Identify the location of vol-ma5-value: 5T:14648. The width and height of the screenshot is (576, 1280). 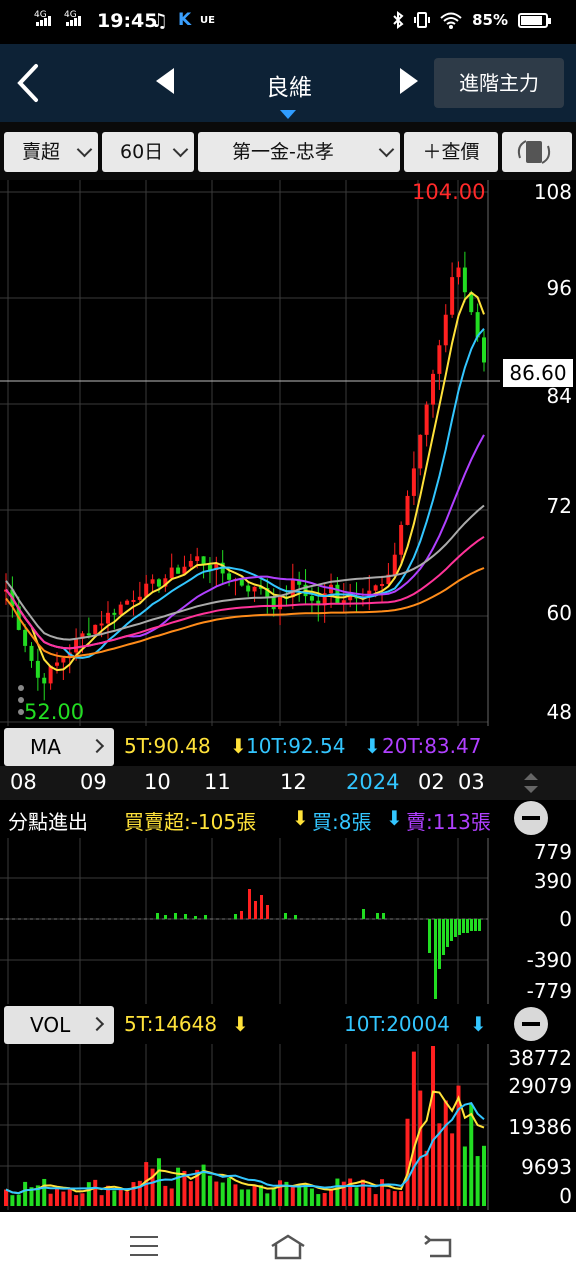
(171, 1024).